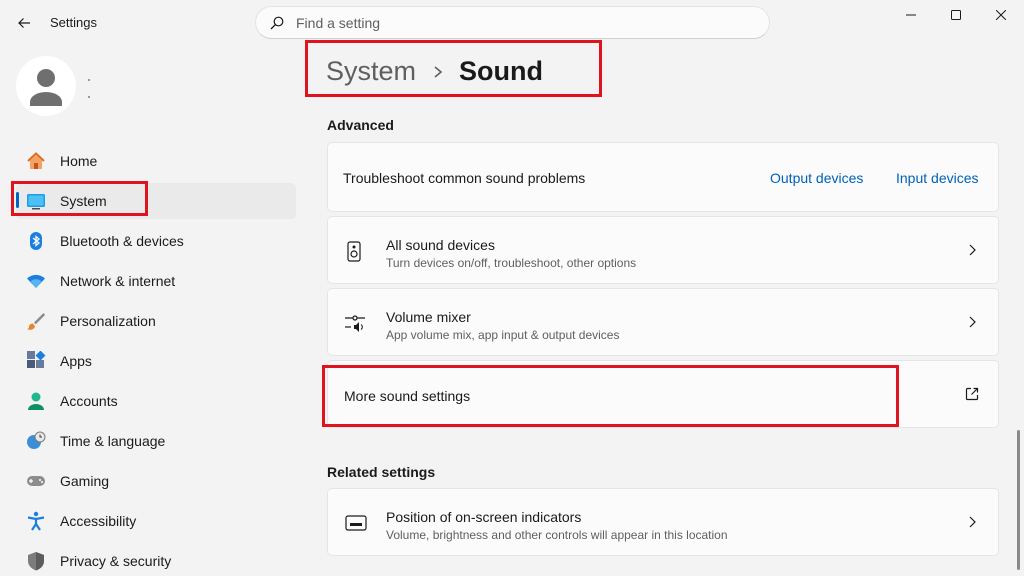  I want to click on sidebar-item-label: Time & language, so click(113, 441).